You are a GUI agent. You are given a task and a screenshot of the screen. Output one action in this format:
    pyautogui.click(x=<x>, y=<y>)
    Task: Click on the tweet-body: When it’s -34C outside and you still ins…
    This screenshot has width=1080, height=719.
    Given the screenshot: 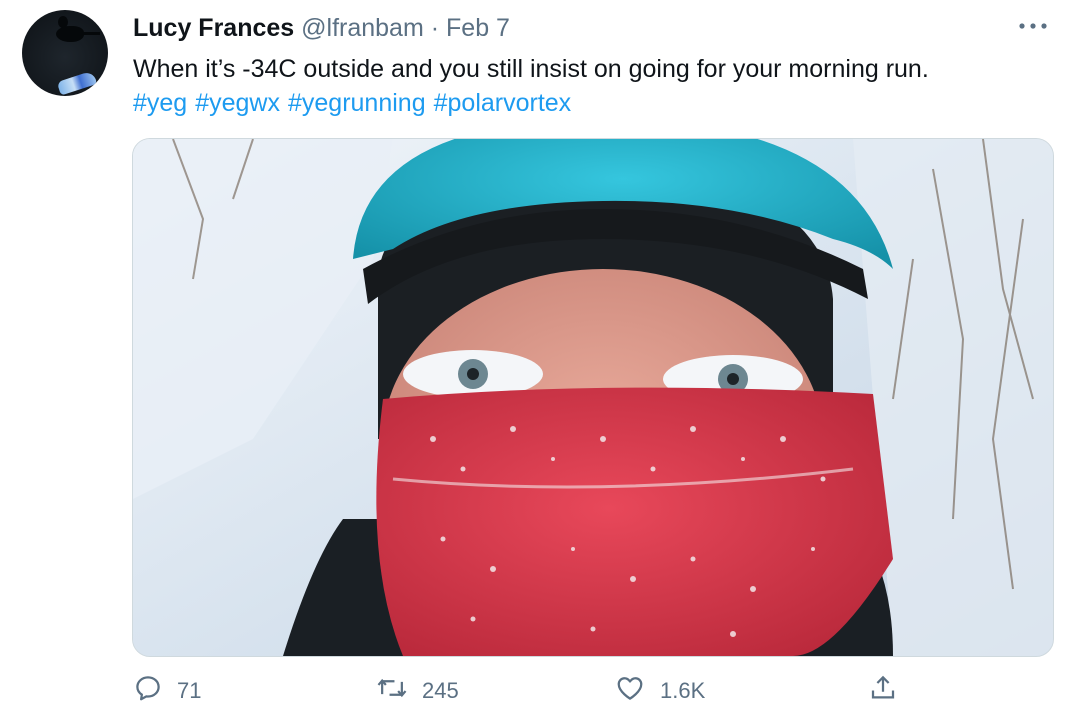 What is the action you would take?
    pyautogui.click(x=531, y=69)
    